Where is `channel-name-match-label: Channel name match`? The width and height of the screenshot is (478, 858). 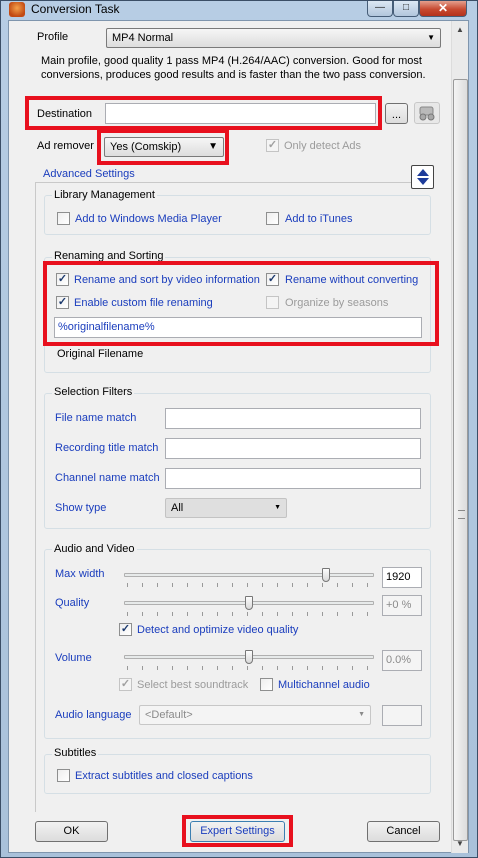
channel-name-match-label: Channel name match is located at coordinates (107, 478).